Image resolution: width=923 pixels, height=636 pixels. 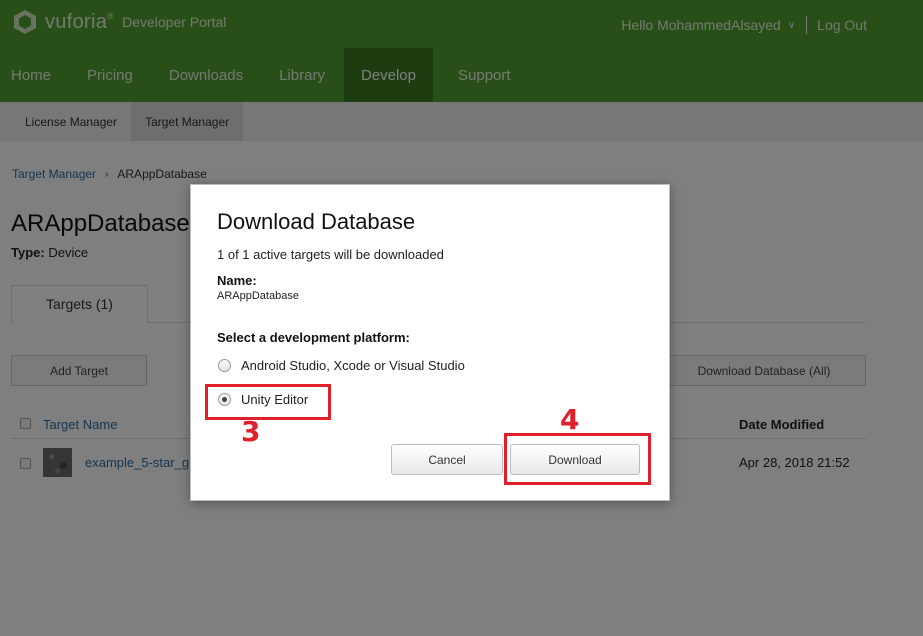 What do you see at coordinates (237, 280) in the screenshot?
I see `dialog-name-label: Name:` at bounding box center [237, 280].